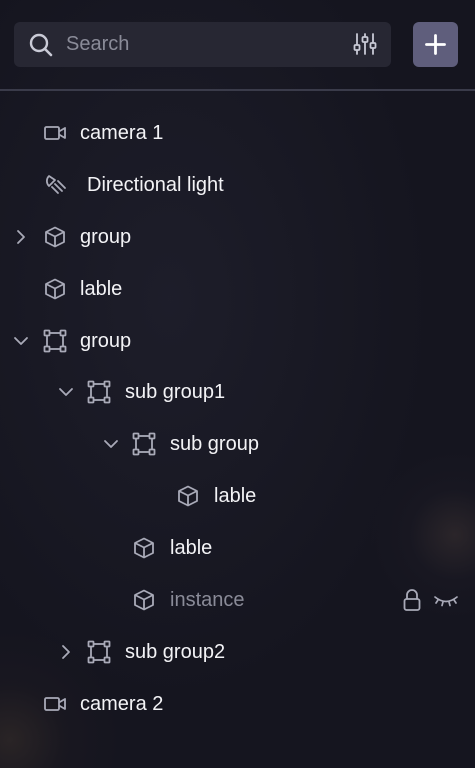  I want to click on tree-item-label: camera 1, so click(122, 133).